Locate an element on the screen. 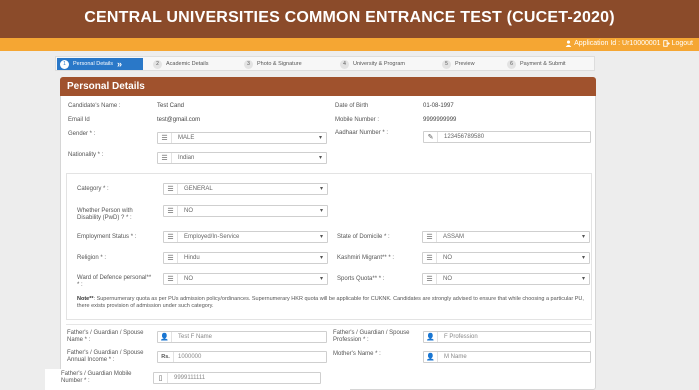 This screenshot has height=390, width=699. category-select: ☰ GENERAL ▾ is located at coordinates (245, 189).